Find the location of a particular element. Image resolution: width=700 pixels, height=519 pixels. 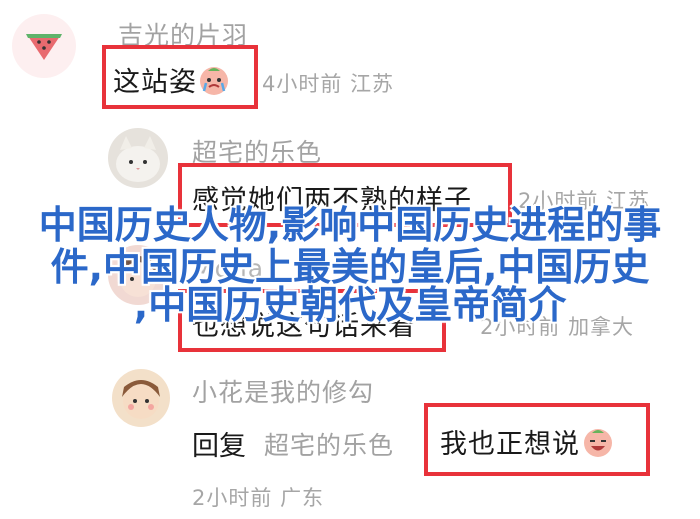

comment-4-location: 广东 is located at coordinates (302, 498).